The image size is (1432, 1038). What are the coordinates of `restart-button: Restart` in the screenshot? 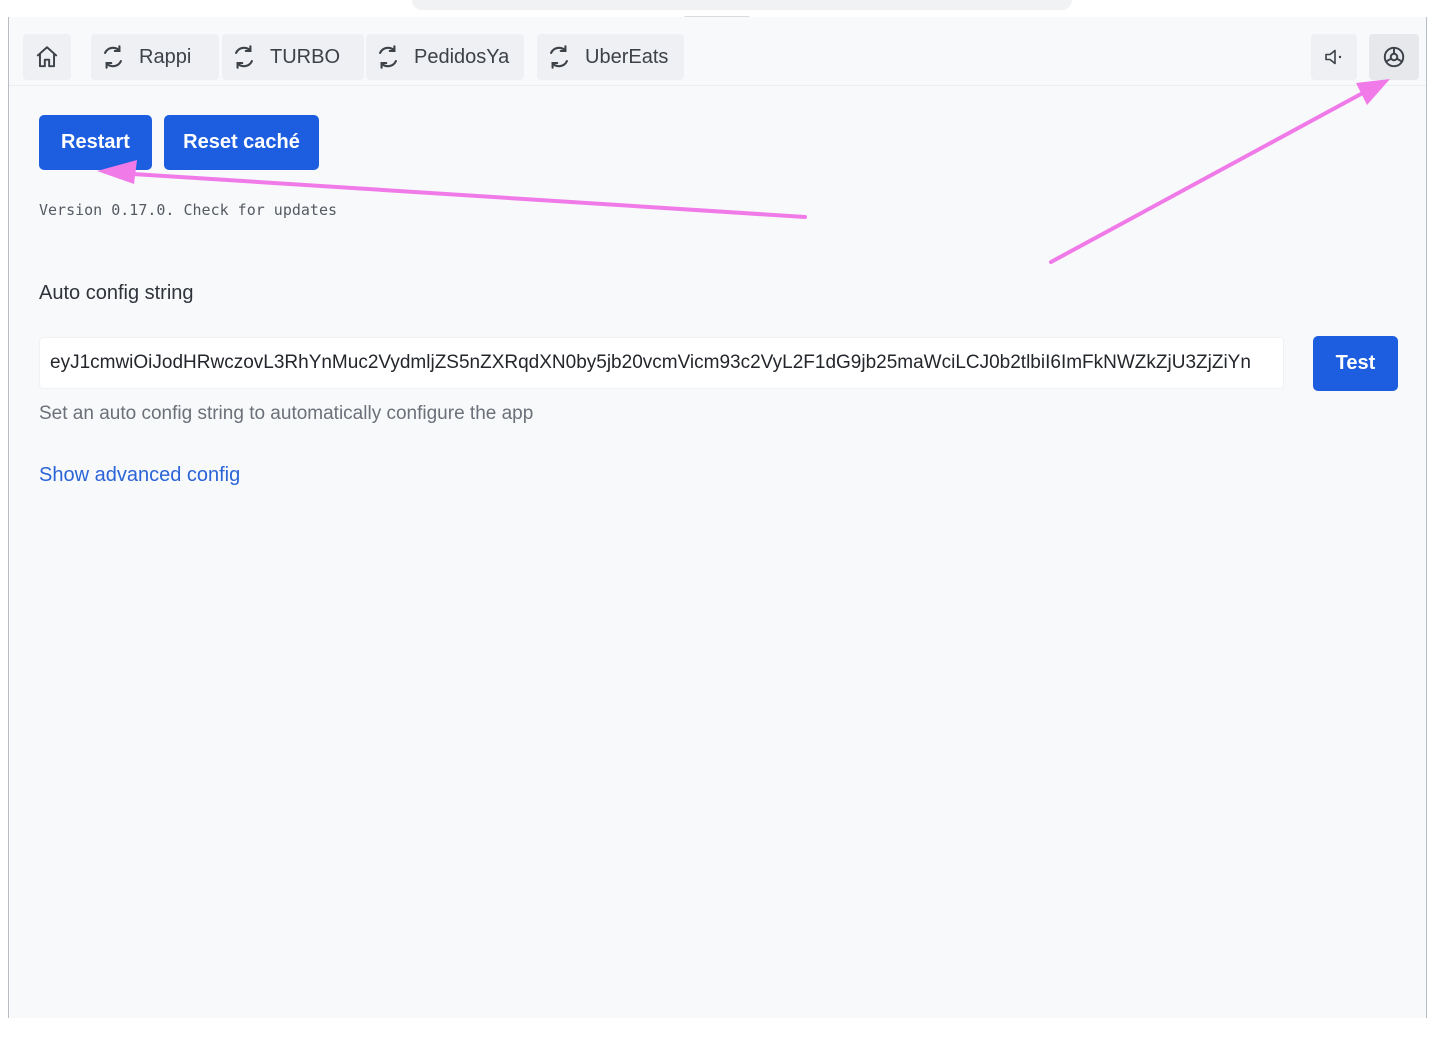 It's located at (95, 142).